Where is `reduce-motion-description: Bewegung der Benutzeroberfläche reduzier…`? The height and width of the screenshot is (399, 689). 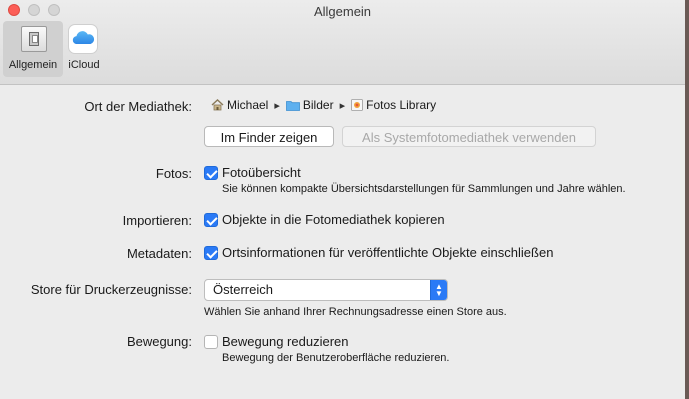
reduce-motion-description: Bewegung der Benutzeroberfläche reduzier… is located at coordinates (336, 358).